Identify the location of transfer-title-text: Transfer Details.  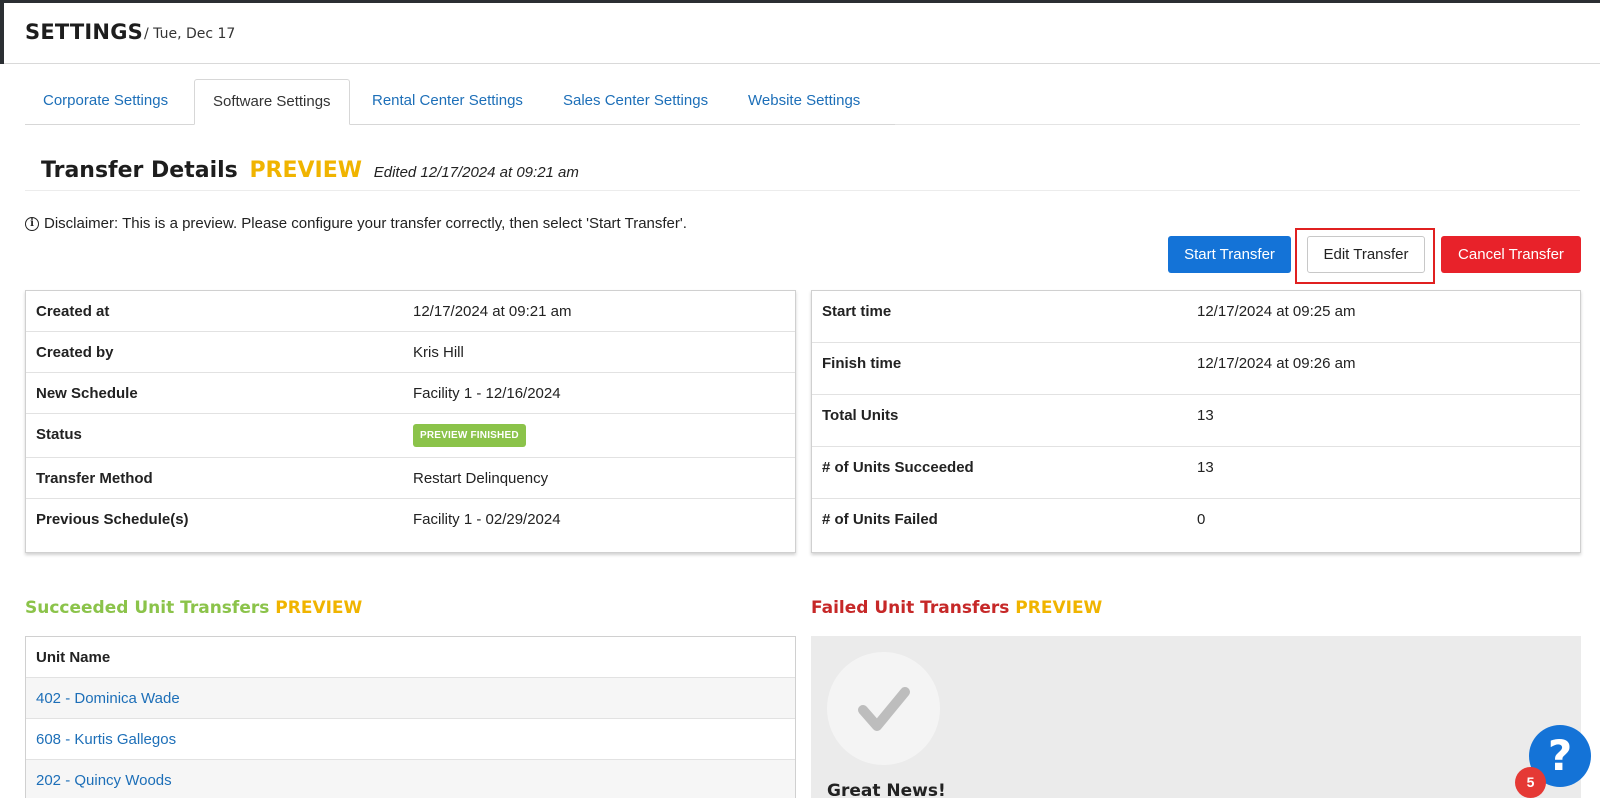
(139, 170).